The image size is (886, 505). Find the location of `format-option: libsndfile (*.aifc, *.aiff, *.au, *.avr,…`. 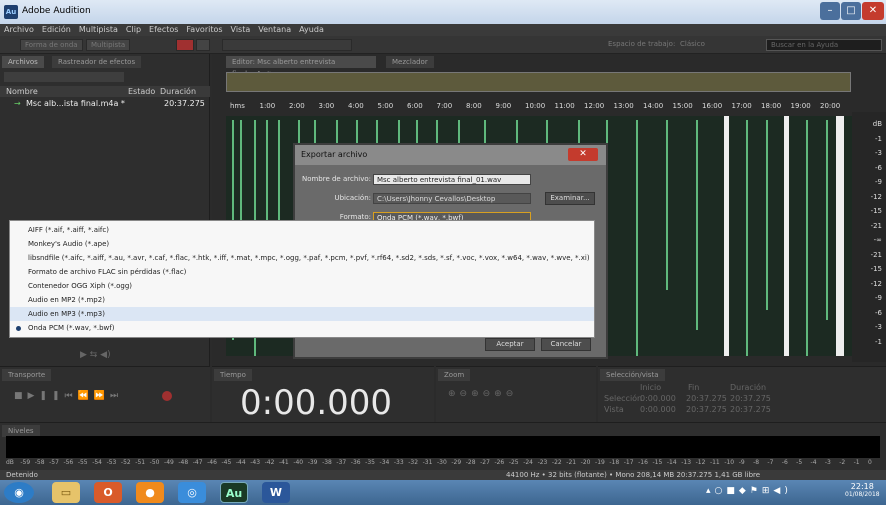

format-option: libsndfile (*.aifc, *.aiff, *.au, *.avr,… is located at coordinates (302, 258).